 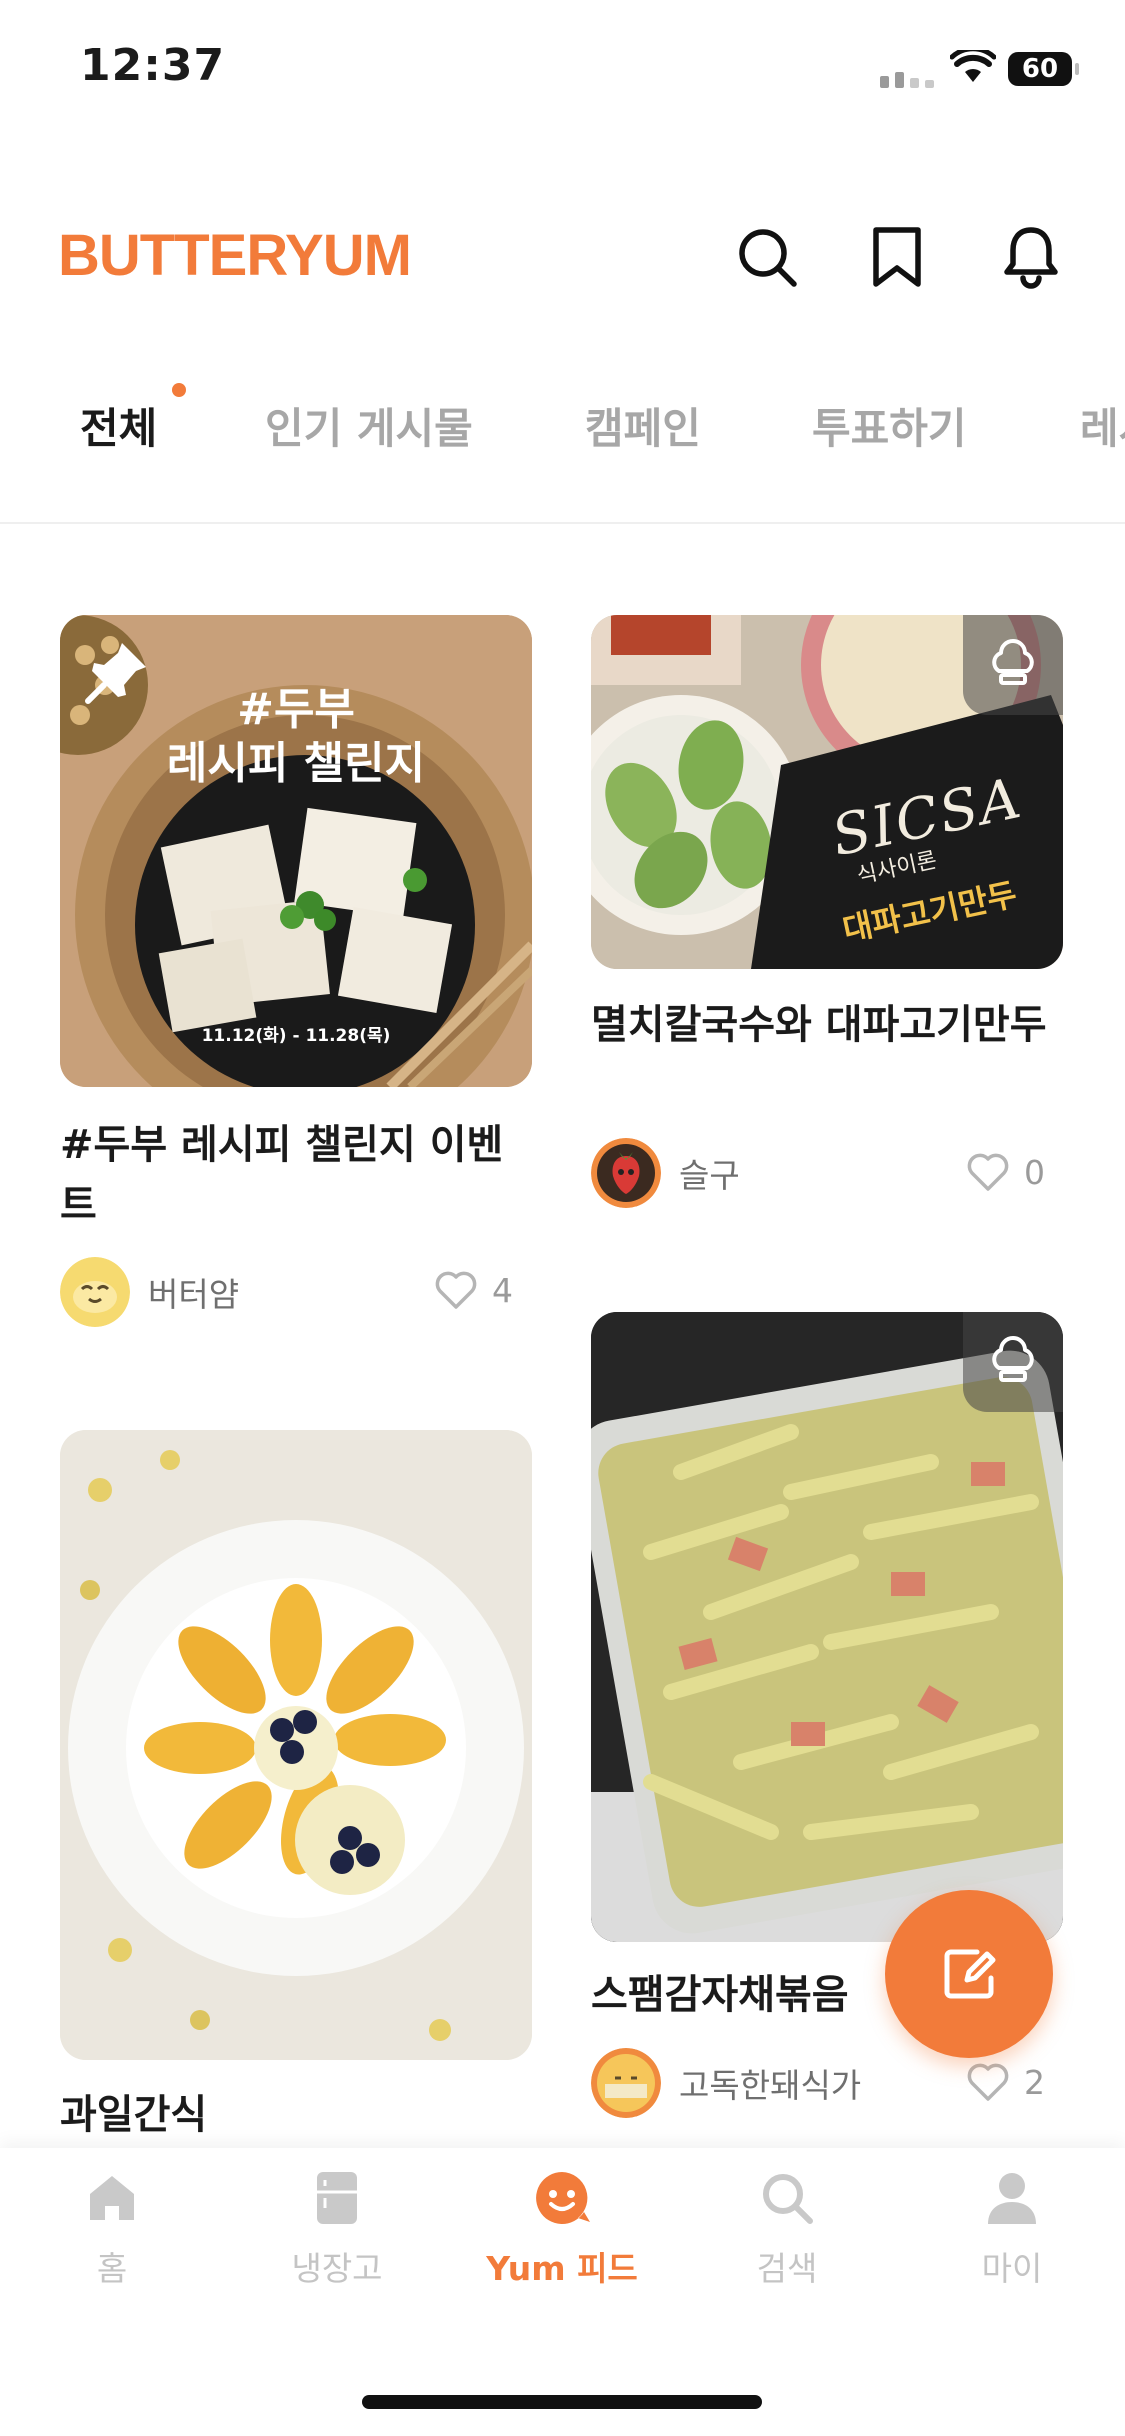 What do you see at coordinates (562, 2292) in the screenshot?
I see `bottom-navigation: 홈 냉장고 Yum 피드 검색 마이` at bounding box center [562, 2292].